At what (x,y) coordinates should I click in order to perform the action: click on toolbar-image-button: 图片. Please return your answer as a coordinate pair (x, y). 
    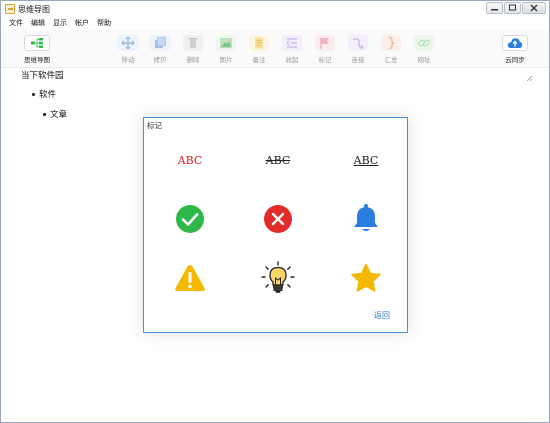
    Looking at the image, I should click on (226, 49).